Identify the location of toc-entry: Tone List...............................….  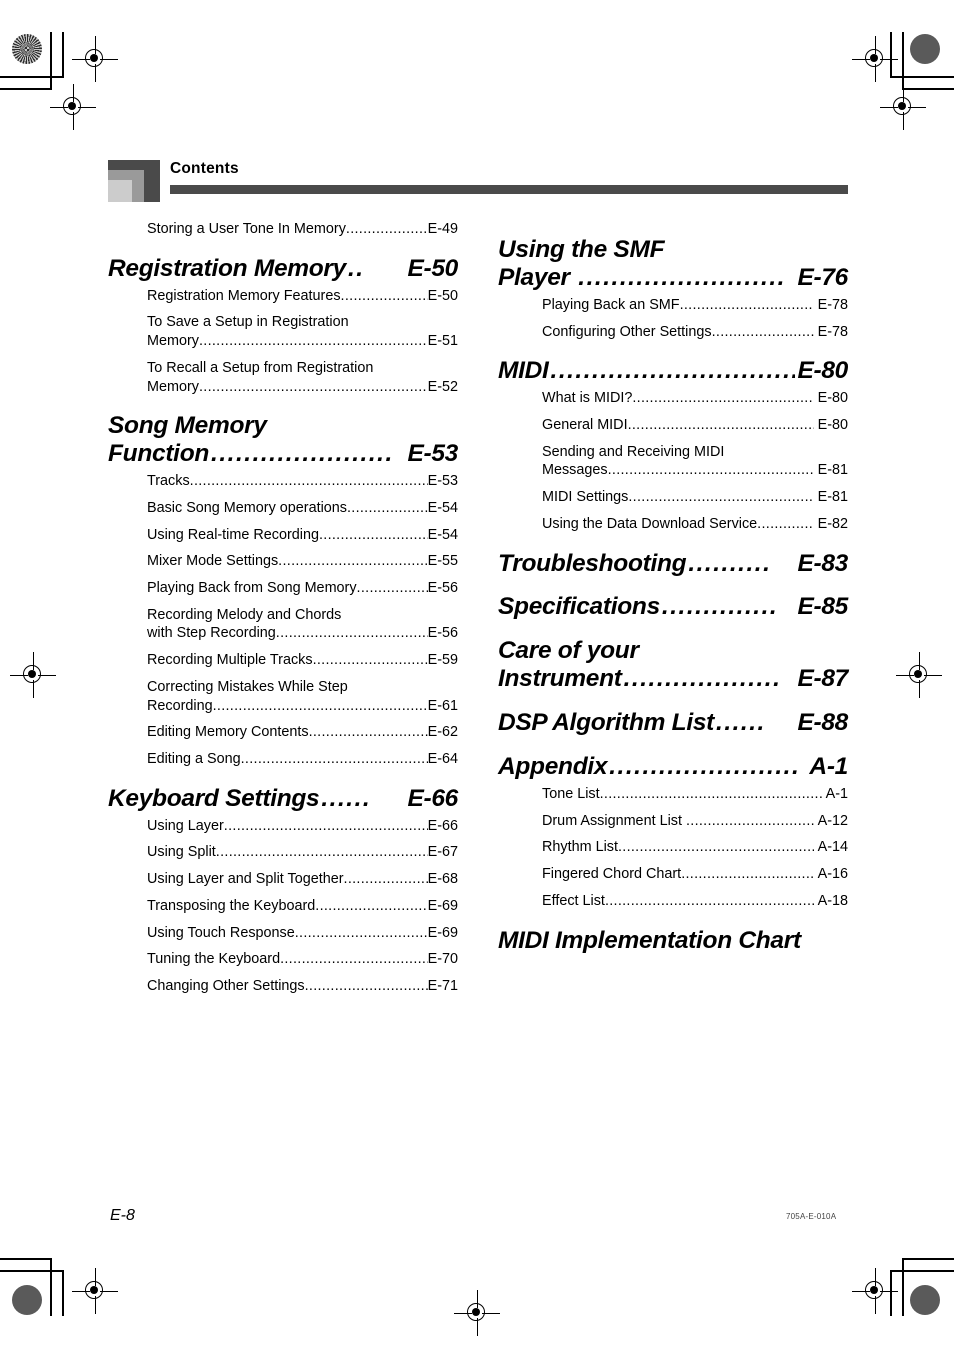
(673, 794).